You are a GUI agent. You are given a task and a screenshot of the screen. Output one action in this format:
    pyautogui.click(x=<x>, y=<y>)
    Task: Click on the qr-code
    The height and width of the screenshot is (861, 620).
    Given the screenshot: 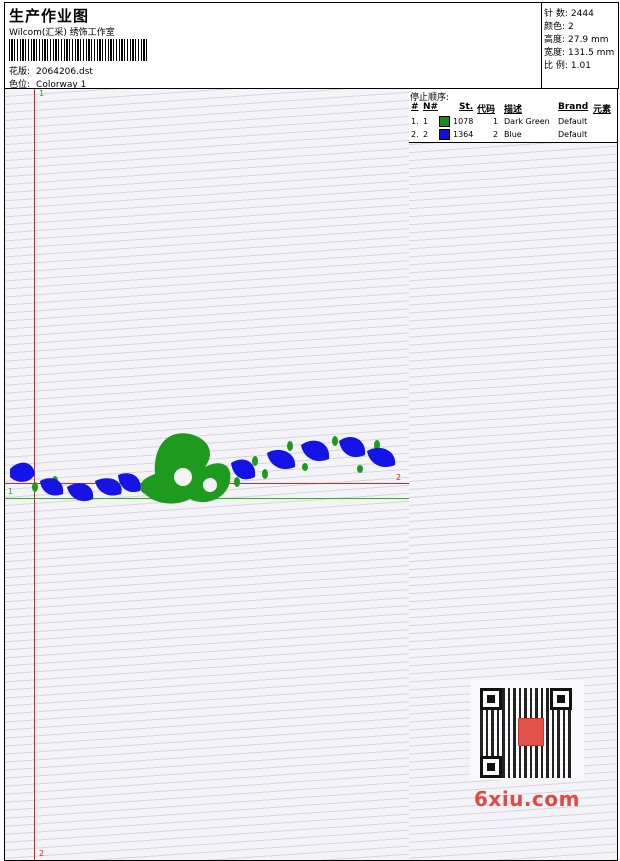 What is the action you would take?
    pyautogui.click(x=526, y=733)
    